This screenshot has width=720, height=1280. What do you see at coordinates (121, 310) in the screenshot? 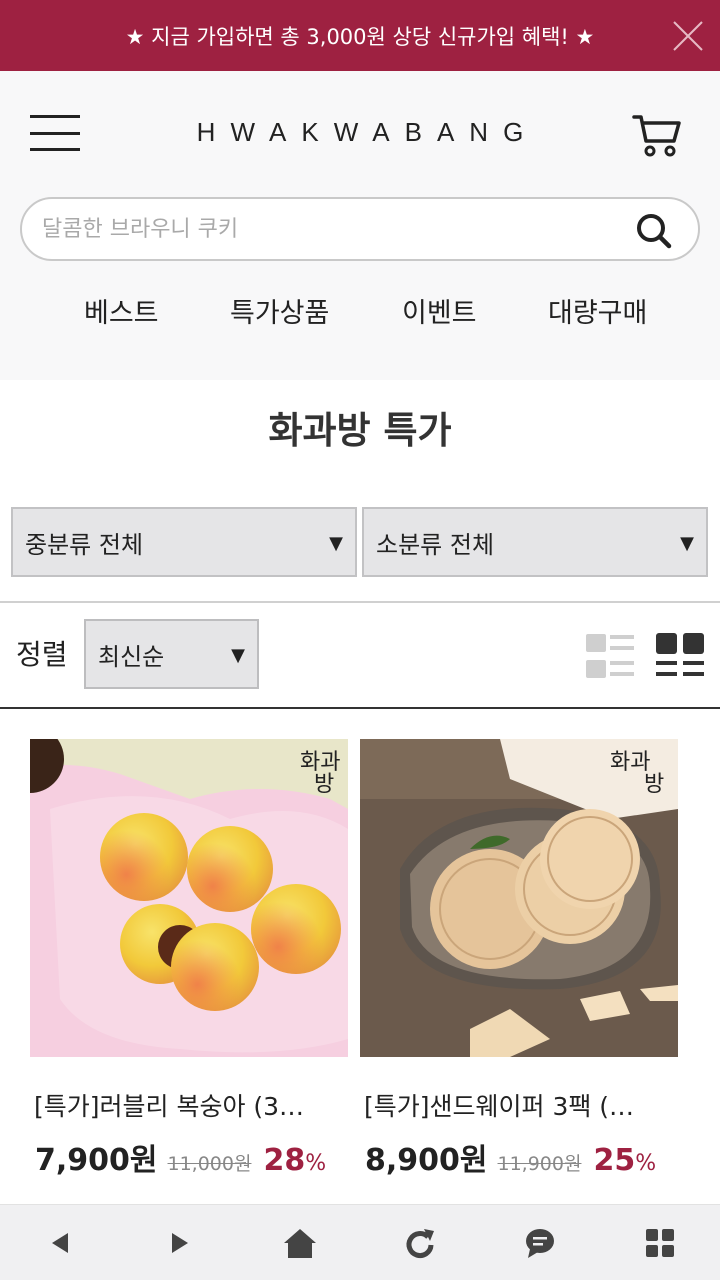
I see `nav-item-best: 베스트` at bounding box center [121, 310].